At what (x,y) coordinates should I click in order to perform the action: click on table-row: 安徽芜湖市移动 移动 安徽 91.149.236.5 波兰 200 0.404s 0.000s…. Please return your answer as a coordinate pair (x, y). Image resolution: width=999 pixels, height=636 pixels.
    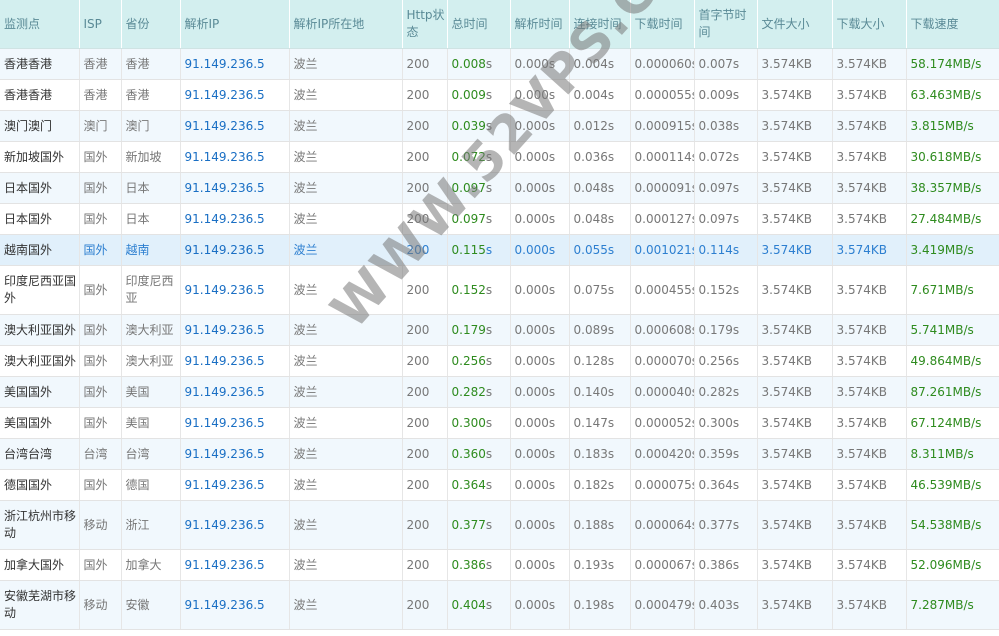
    Looking at the image, I should click on (499, 605).